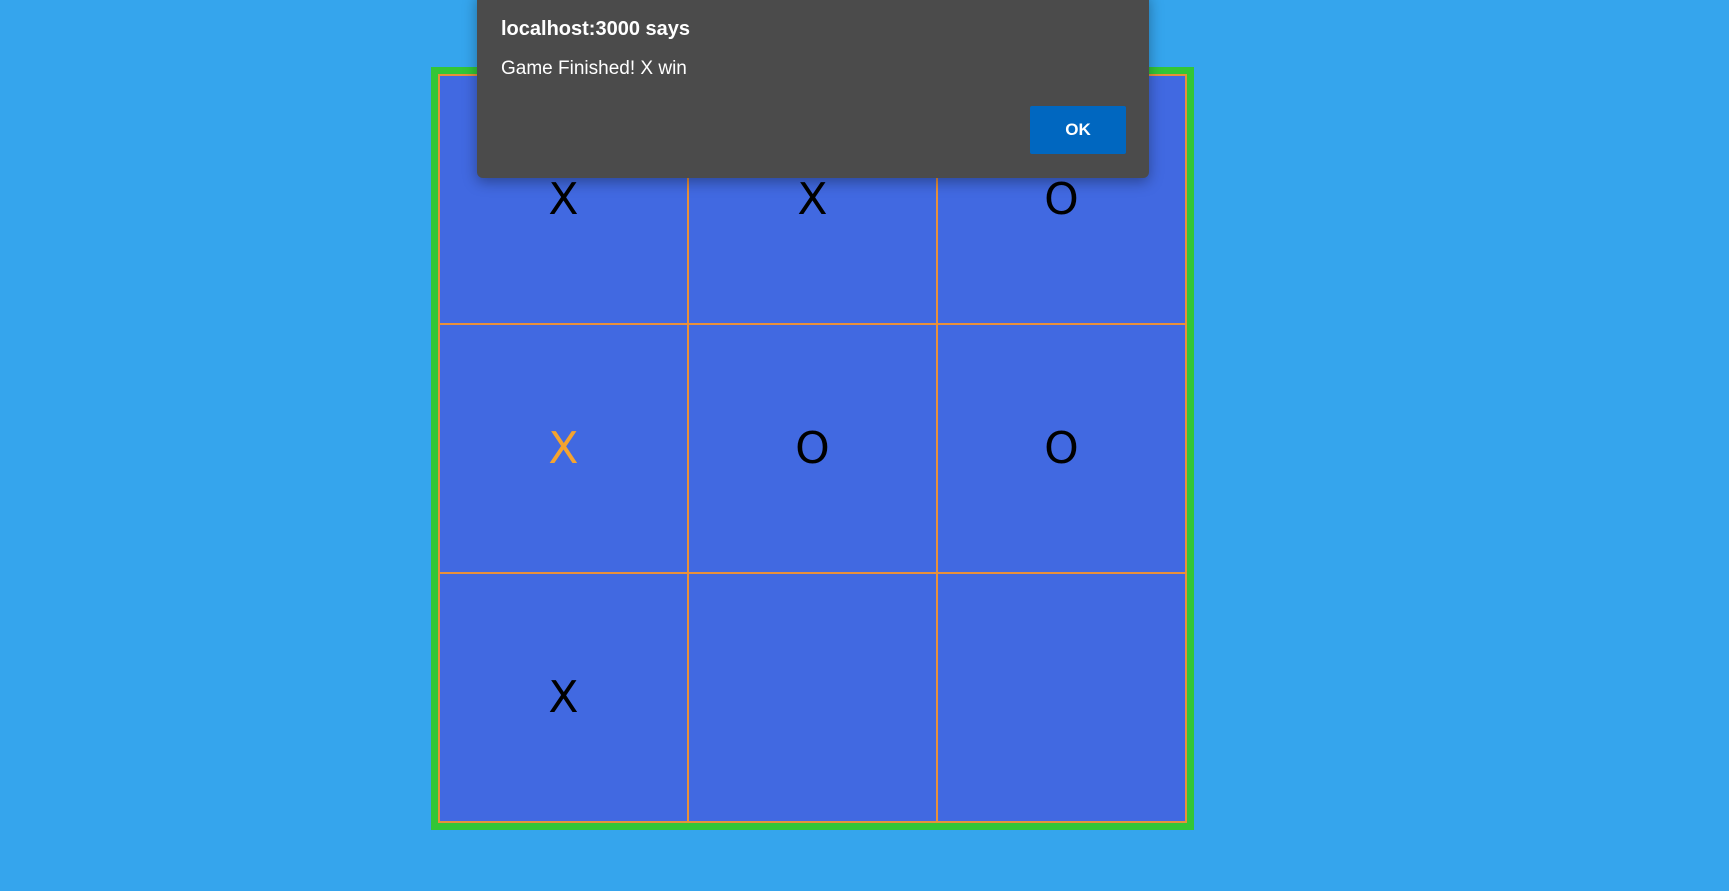 The width and height of the screenshot is (1729, 891). I want to click on board-cell-6: O, so click(1061, 448).